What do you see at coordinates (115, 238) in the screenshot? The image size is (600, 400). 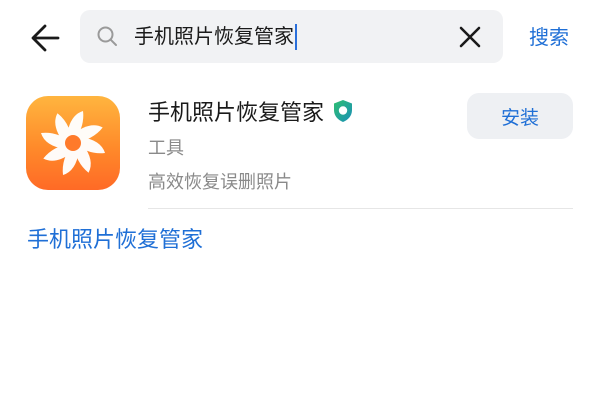 I see `search-suggestion-item: 手机照片恢复管家` at bounding box center [115, 238].